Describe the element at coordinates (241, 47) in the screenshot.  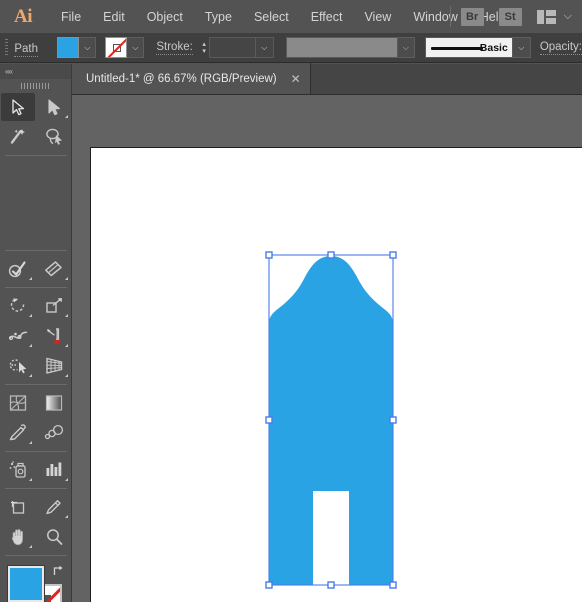
I see `stroke-weight-field: ⌵` at that location.